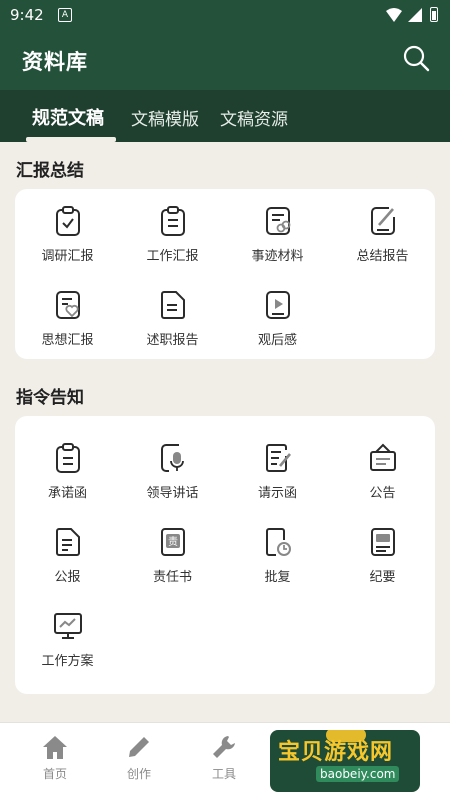 This screenshot has height=801, width=450. I want to click on signal-icon, so click(415, 15).